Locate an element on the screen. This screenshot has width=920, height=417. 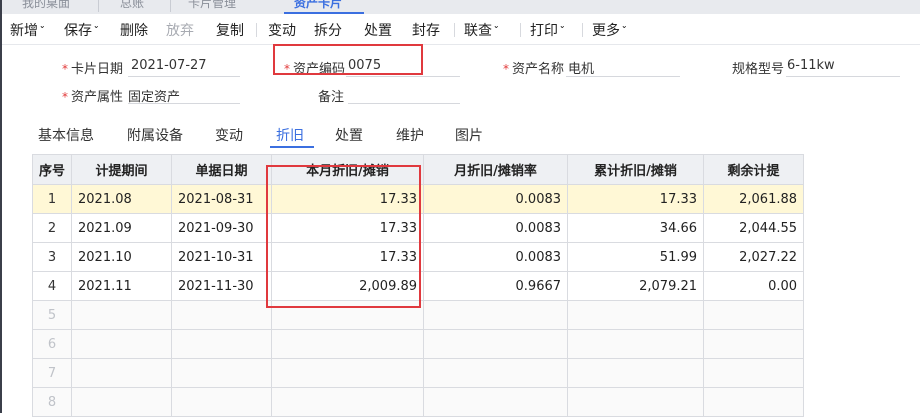
more-button: 更多˅ is located at coordinates (609, 30).